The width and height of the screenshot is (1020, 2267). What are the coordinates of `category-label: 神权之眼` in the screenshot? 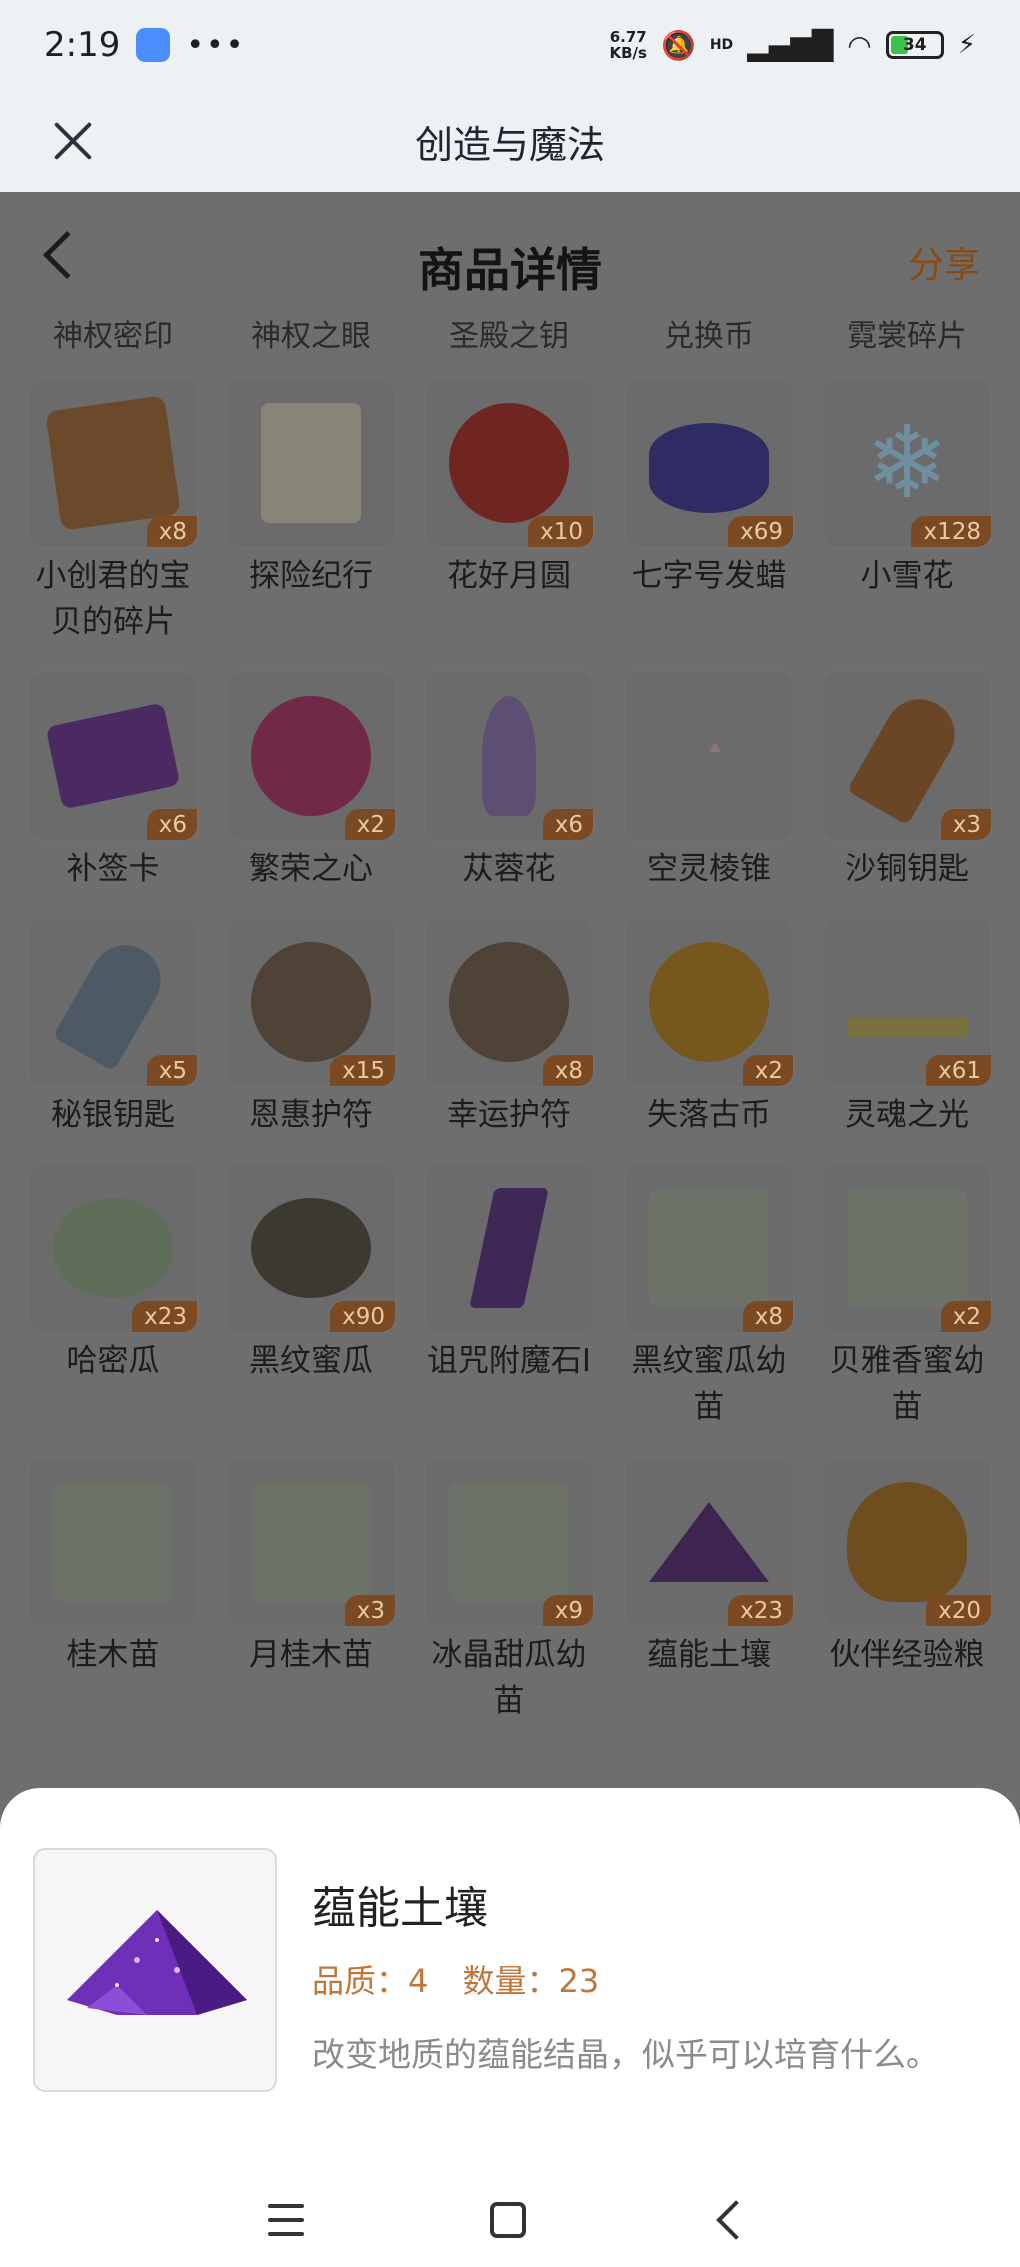 It's located at (311, 336).